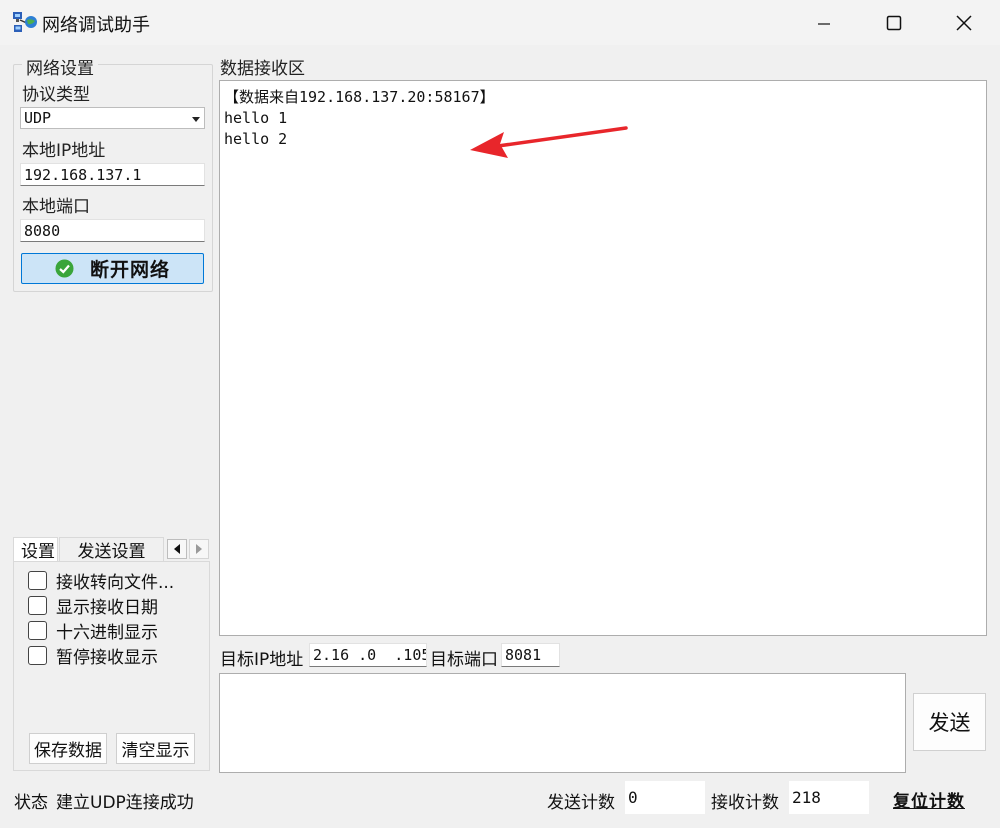  I want to click on close-button, so click(964, 22).